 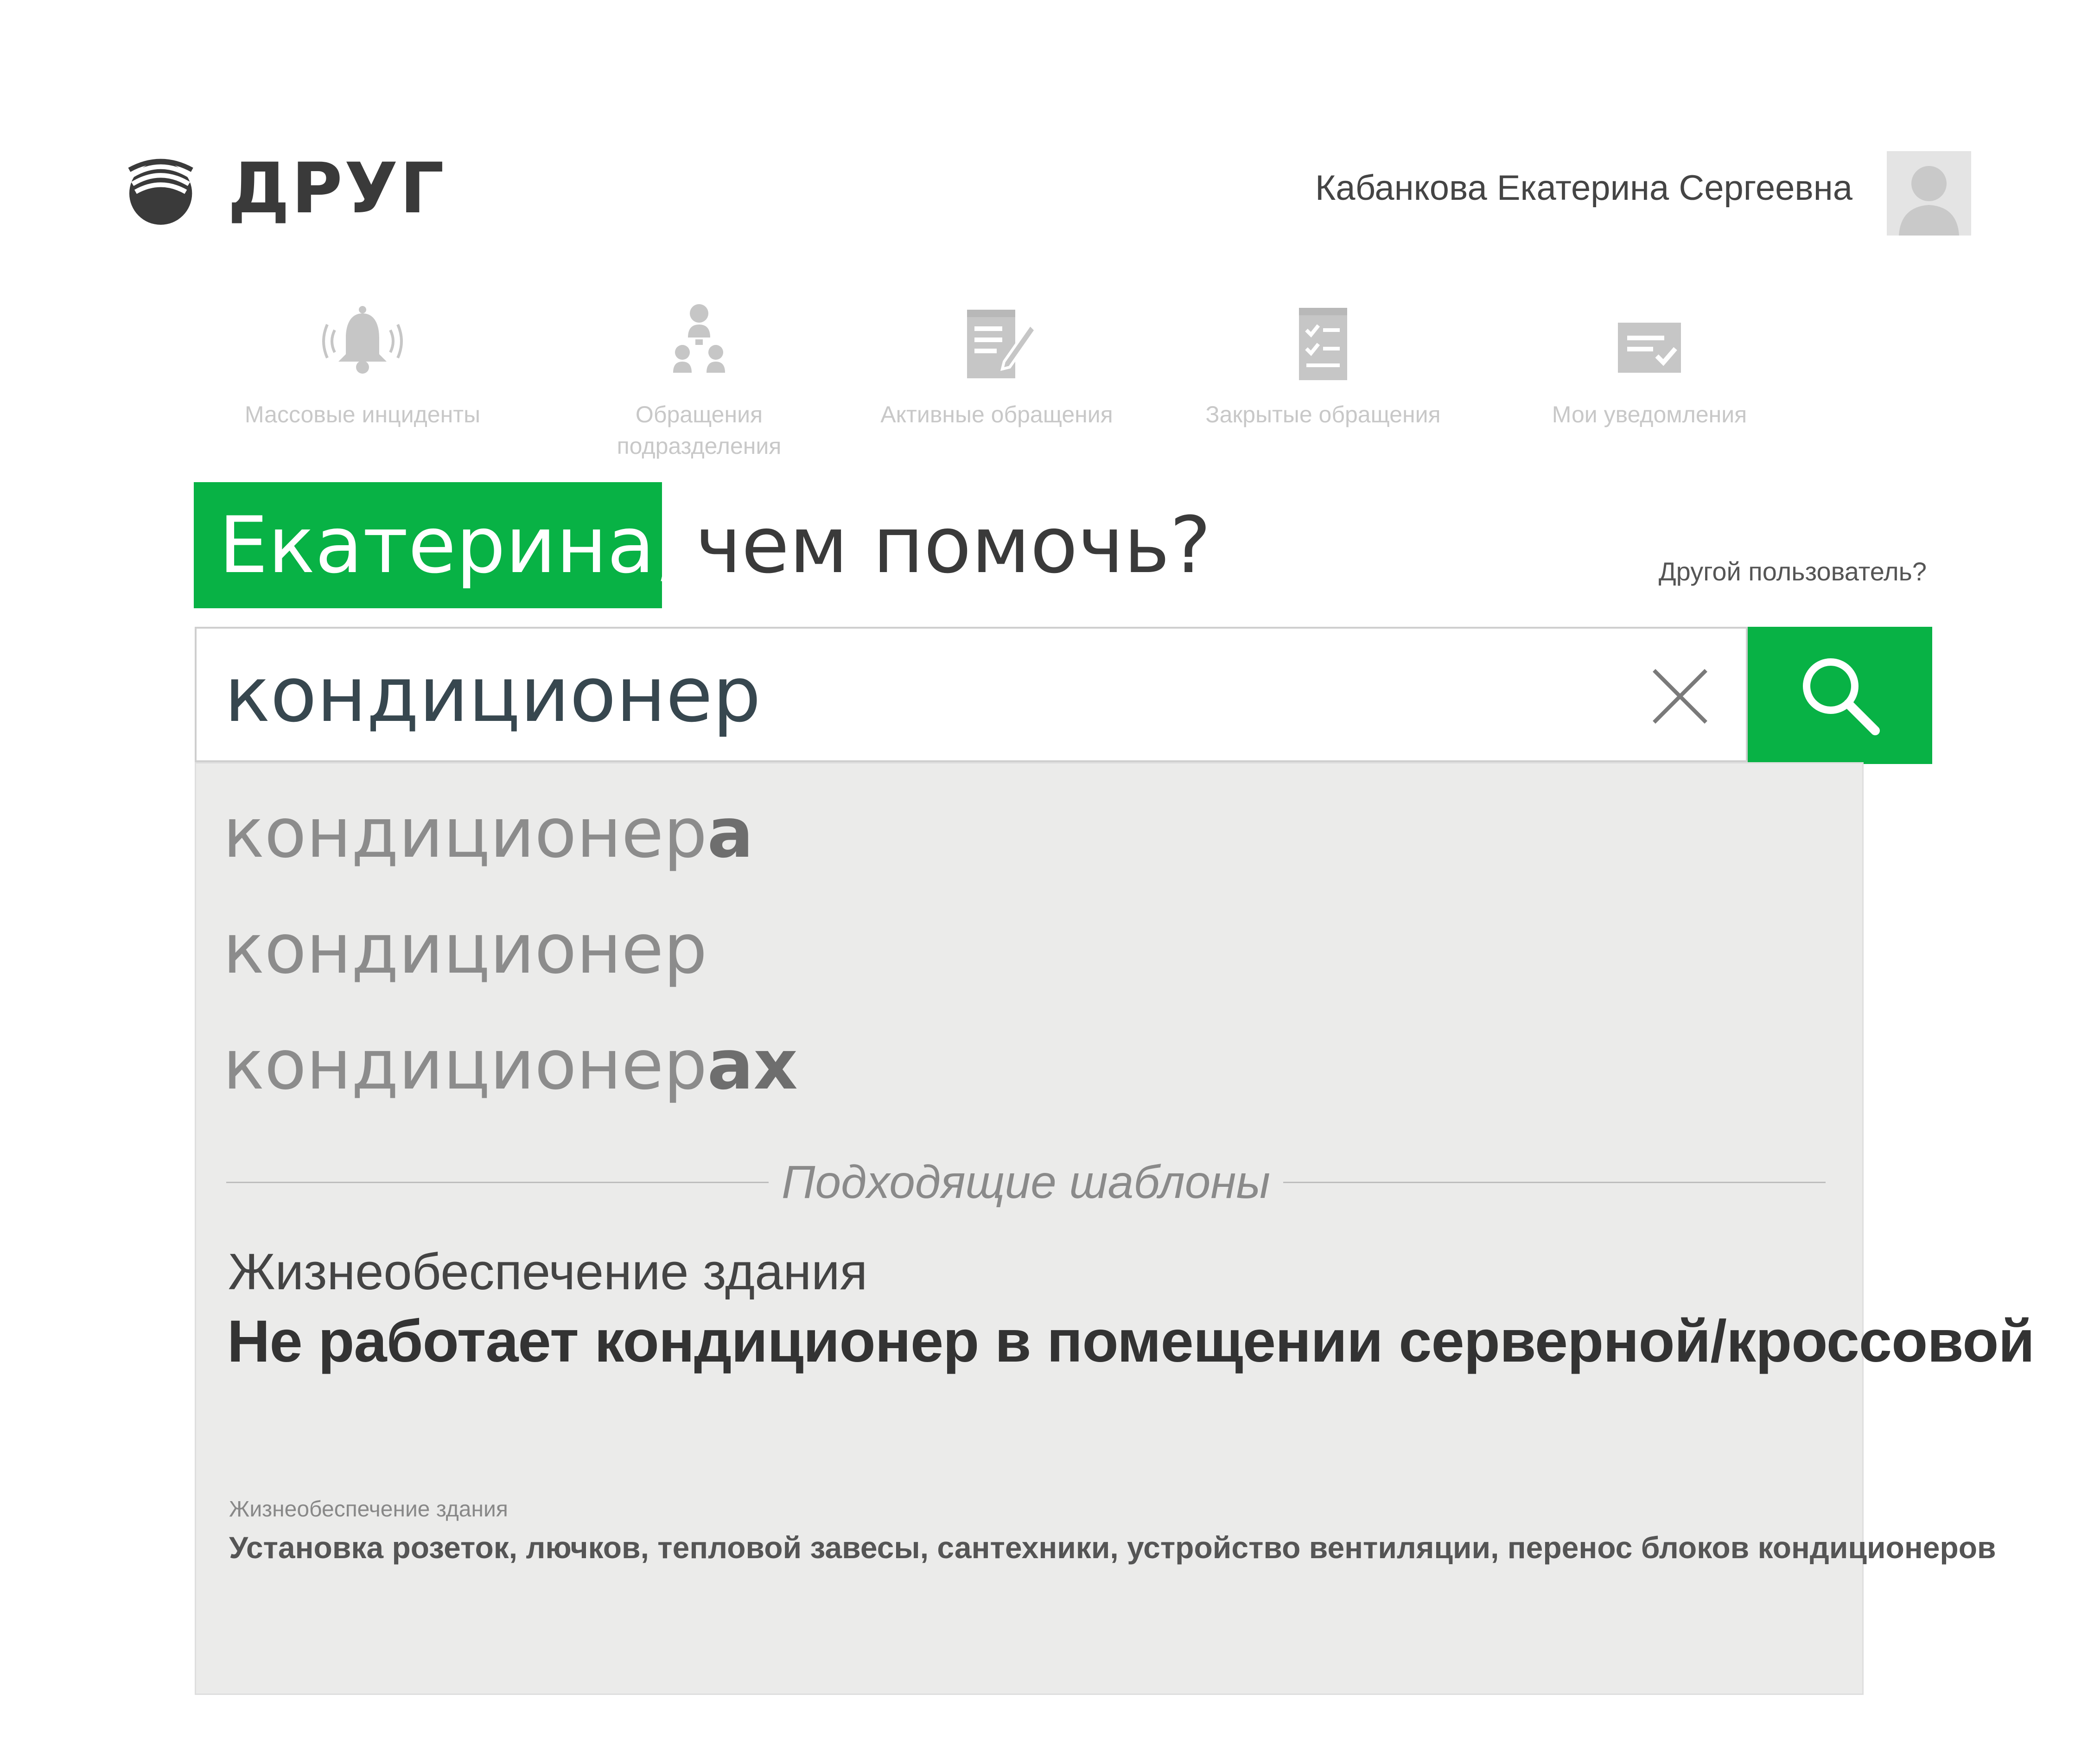 I want to click on suggestion-item: кондиционер, so click(x=465, y=949).